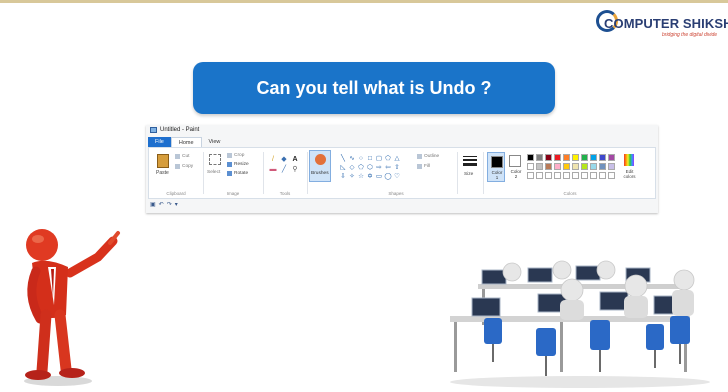 This screenshot has height=392, width=728. I want to click on copy-button: Copy, so click(184, 166).